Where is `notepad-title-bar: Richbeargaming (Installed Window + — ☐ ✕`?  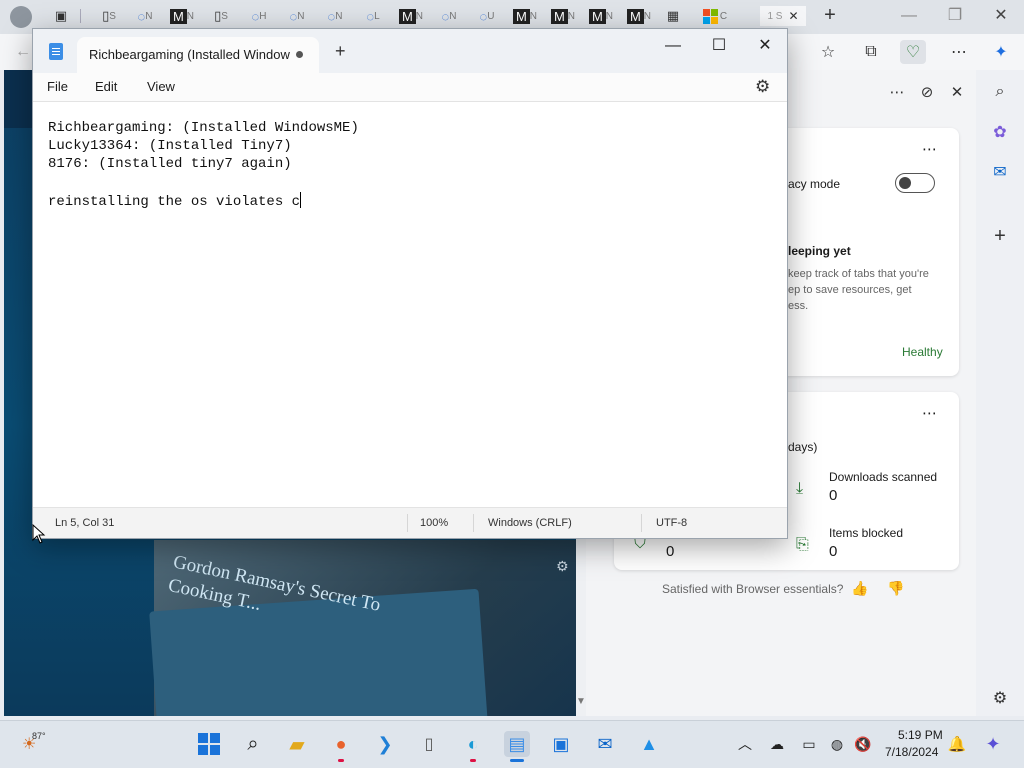
notepad-title-bar: Richbeargaming (Installed Window + — ☐ ✕ is located at coordinates (410, 51).